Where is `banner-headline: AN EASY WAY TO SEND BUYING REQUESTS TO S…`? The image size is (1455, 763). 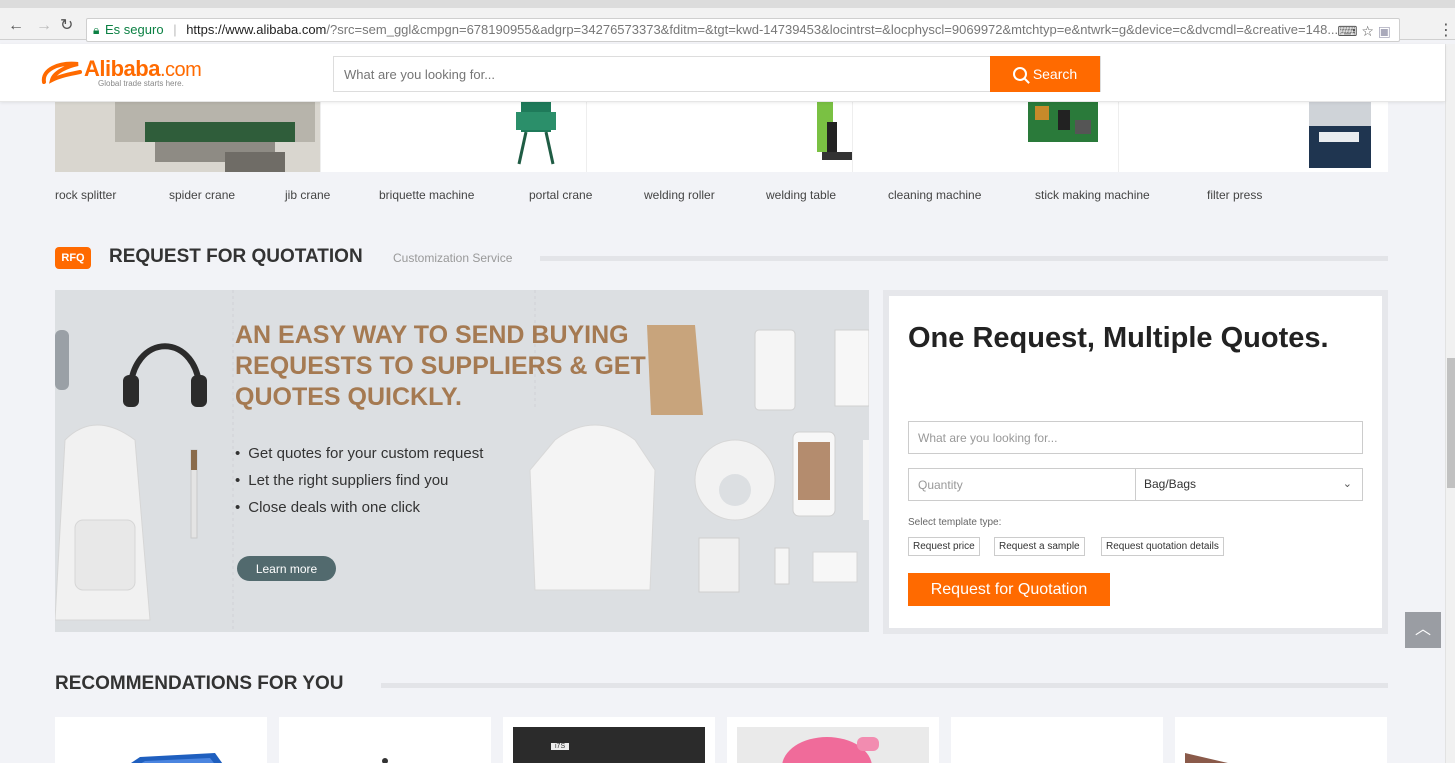
banner-headline: AN EASY WAY TO SEND BUYING REQUESTS TO S… is located at coordinates (440, 366).